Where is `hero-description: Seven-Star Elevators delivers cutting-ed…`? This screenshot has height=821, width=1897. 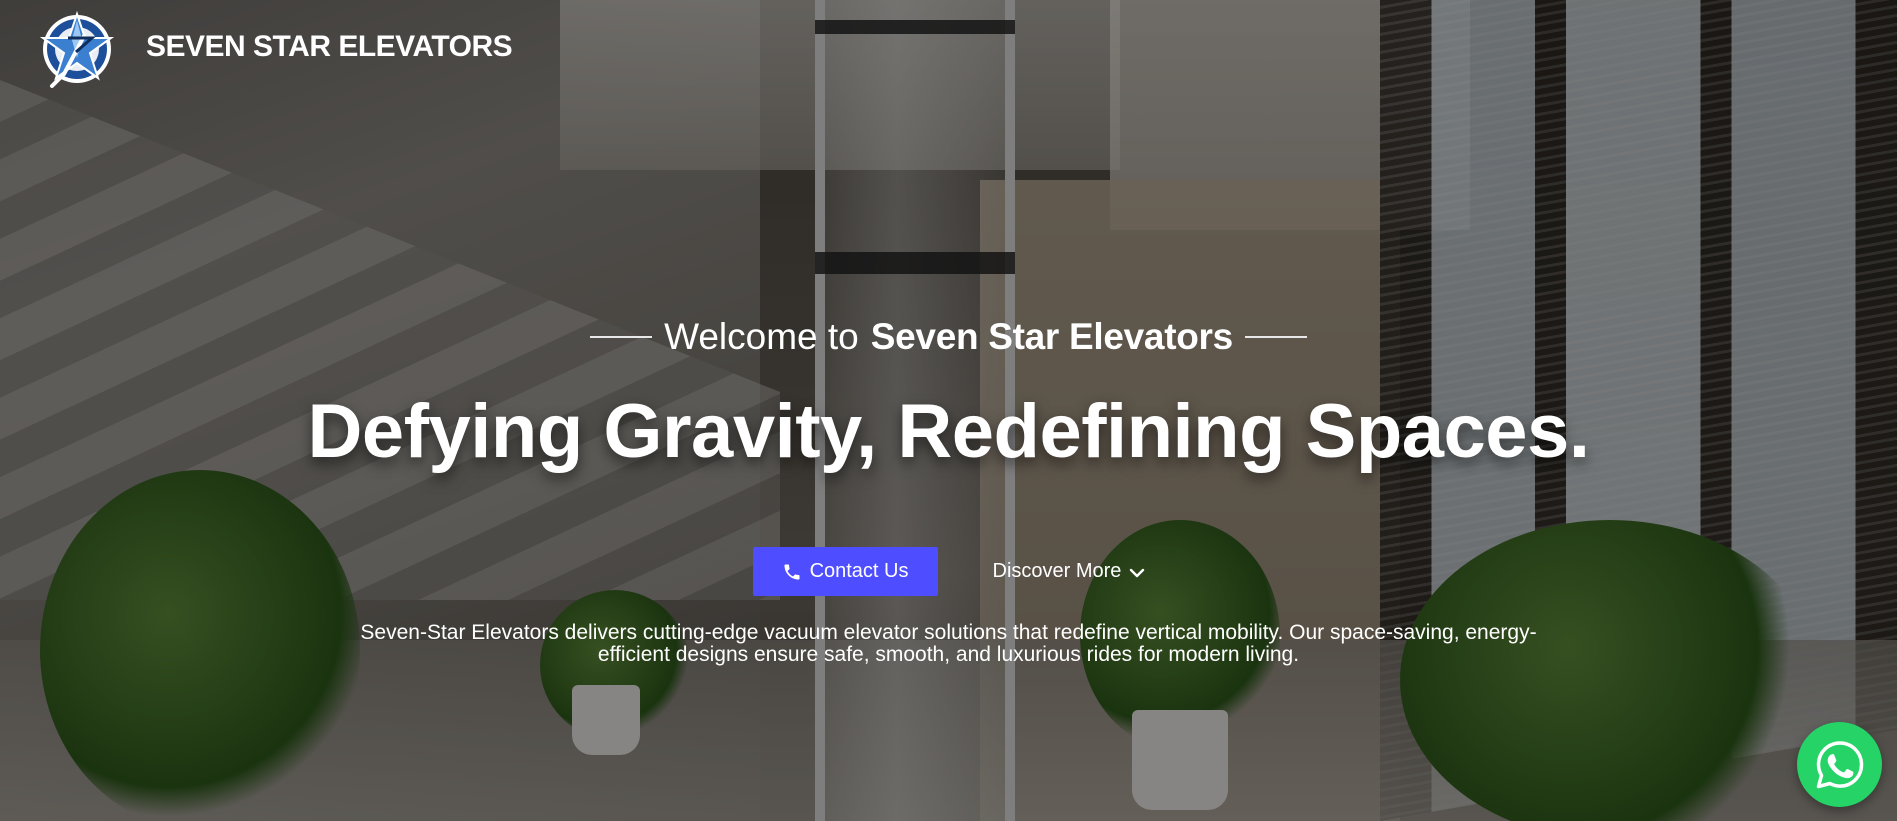
hero-description: Seven-Star Elevators delivers cutting-ed… is located at coordinates (948, 643).